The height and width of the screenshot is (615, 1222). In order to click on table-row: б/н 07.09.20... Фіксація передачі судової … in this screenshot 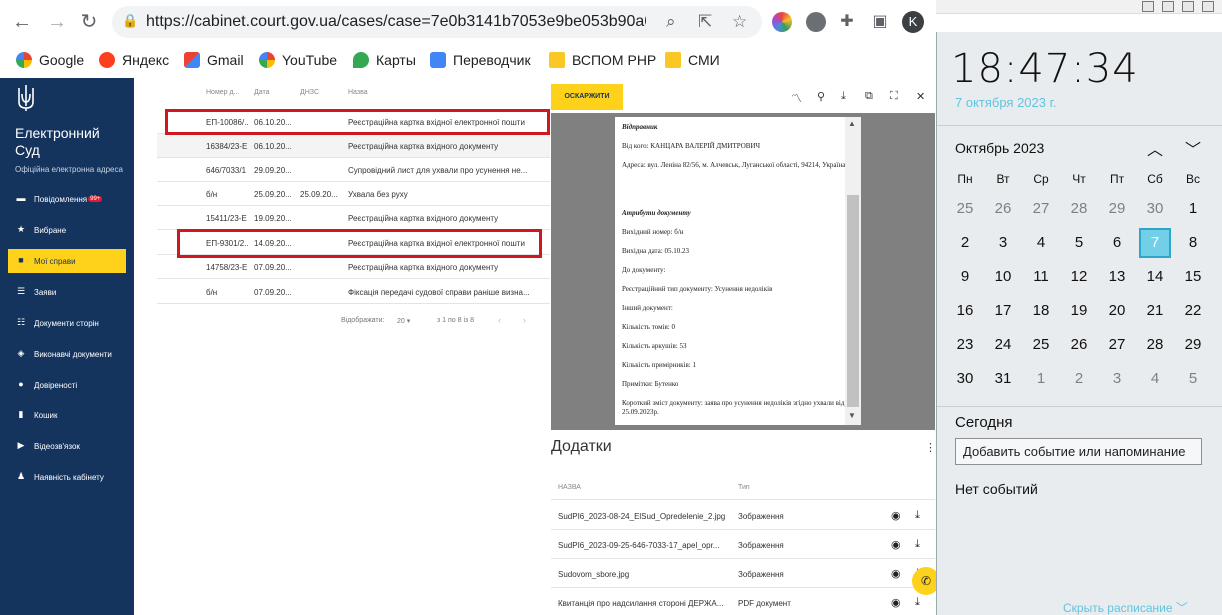, I will do `click(353, 292)`.